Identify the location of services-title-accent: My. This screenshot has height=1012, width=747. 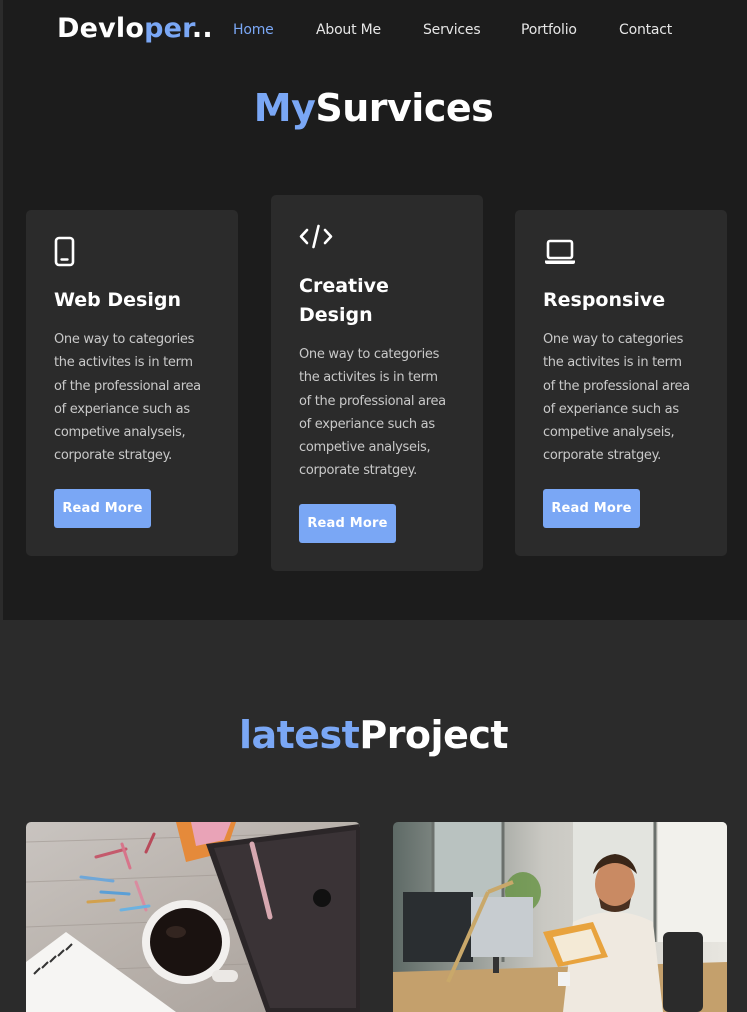
(284, 108).